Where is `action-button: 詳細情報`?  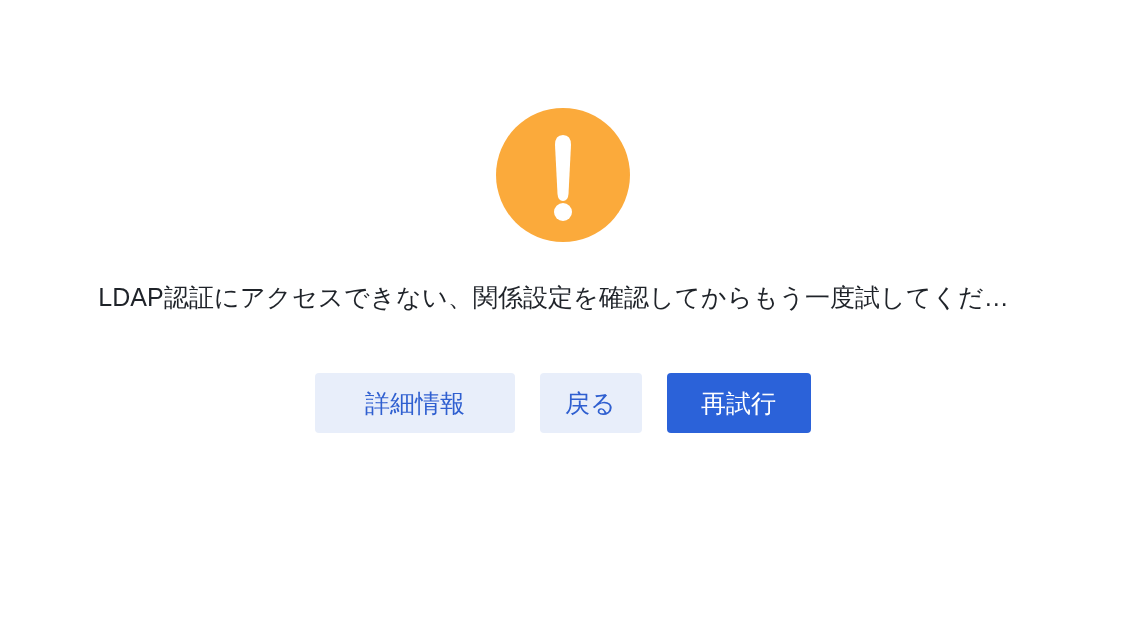
action-button: 詳細情報 is located at coordinates (414, 403).